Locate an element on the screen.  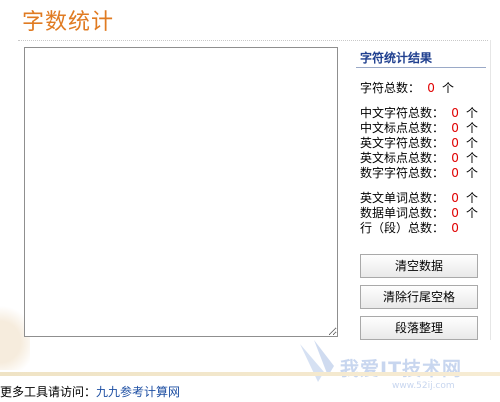
stat-label: 英文标点总数： is located at coordinates (402, 158).